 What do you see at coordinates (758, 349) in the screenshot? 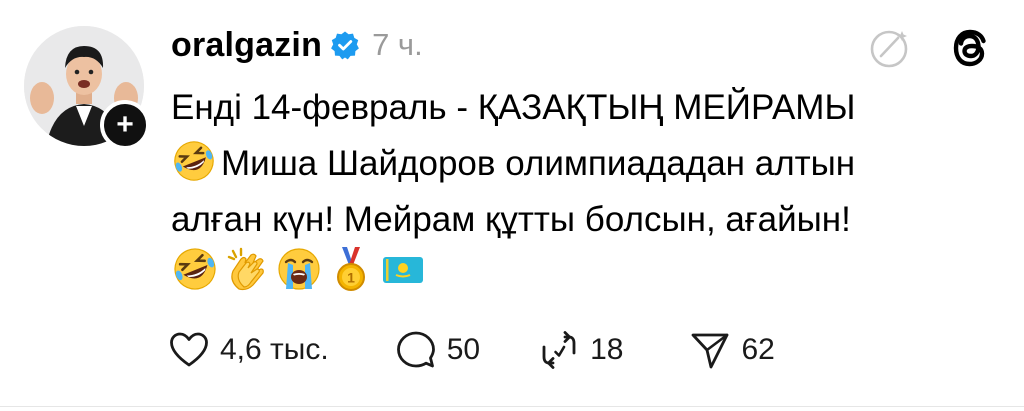
I see `share-count: 62` at bounding box center [758, 349].